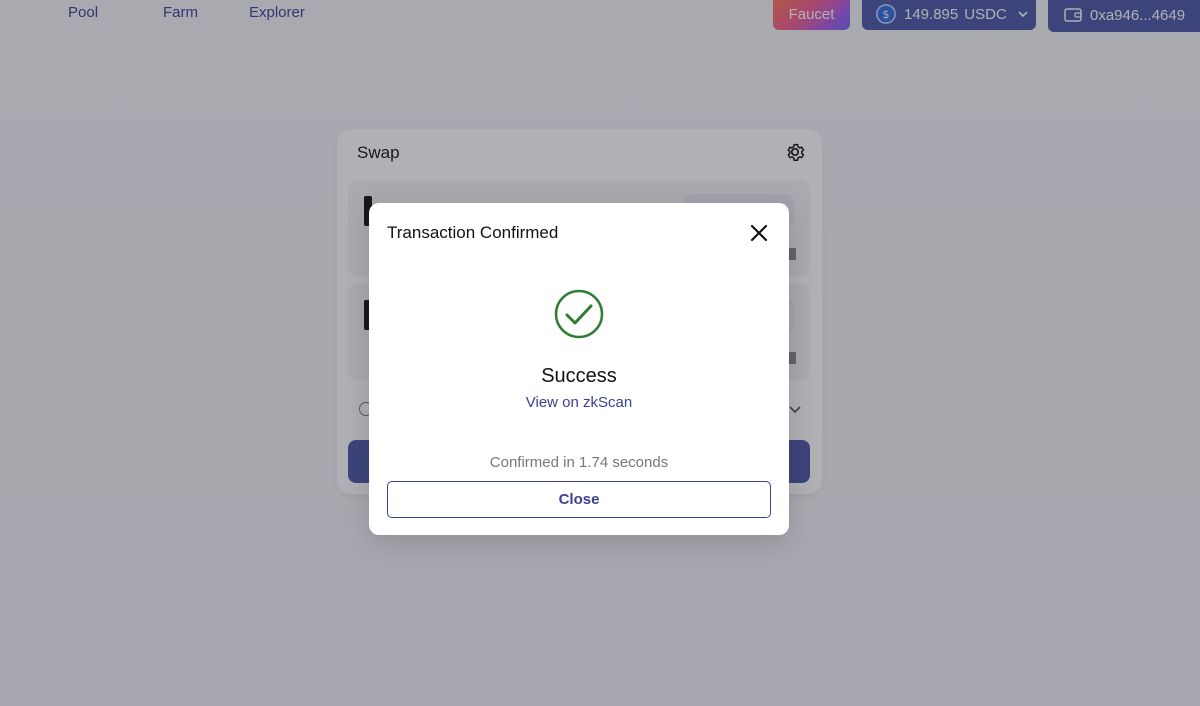 Image resolution: width=1200 pixels, height=706 pixels. Describe the element at coordinates (579, 402) in the screenshot. I see `view-on-explorer-link: View on zkScan` at that location.